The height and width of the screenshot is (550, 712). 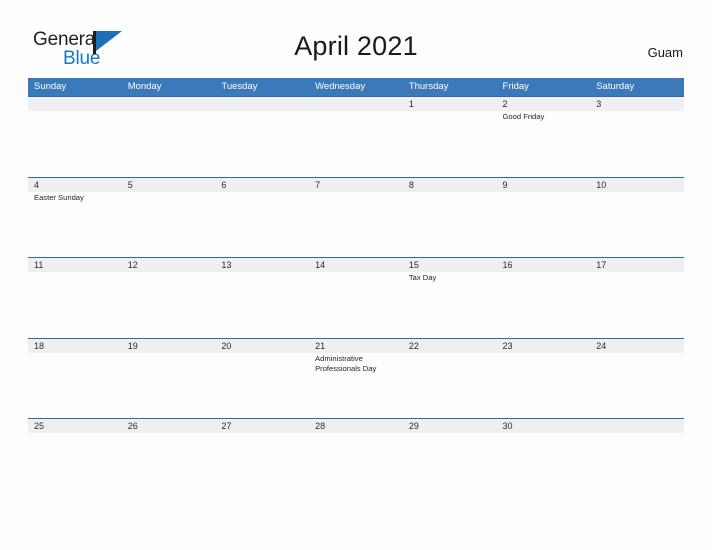 I want to click on page-title: April 2021, so click(x=356, y=46).